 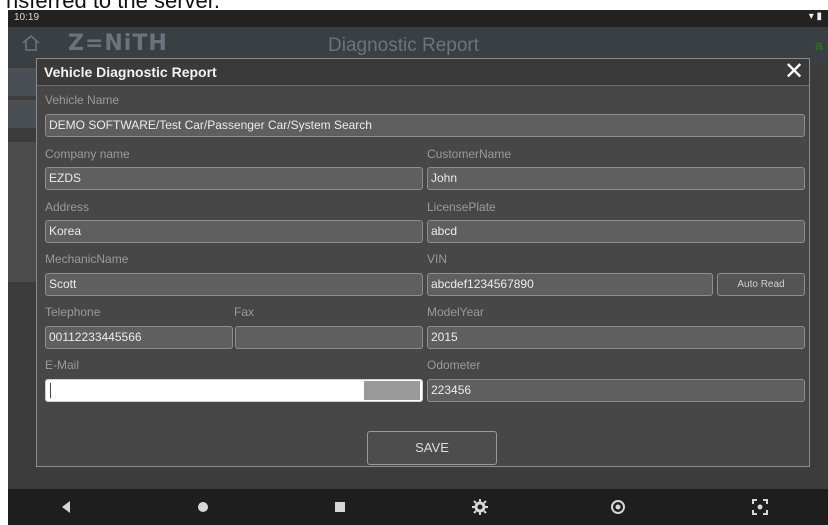 I want to click on vehicle-name-label: Vehicle Name, so click(x=82, y=100).